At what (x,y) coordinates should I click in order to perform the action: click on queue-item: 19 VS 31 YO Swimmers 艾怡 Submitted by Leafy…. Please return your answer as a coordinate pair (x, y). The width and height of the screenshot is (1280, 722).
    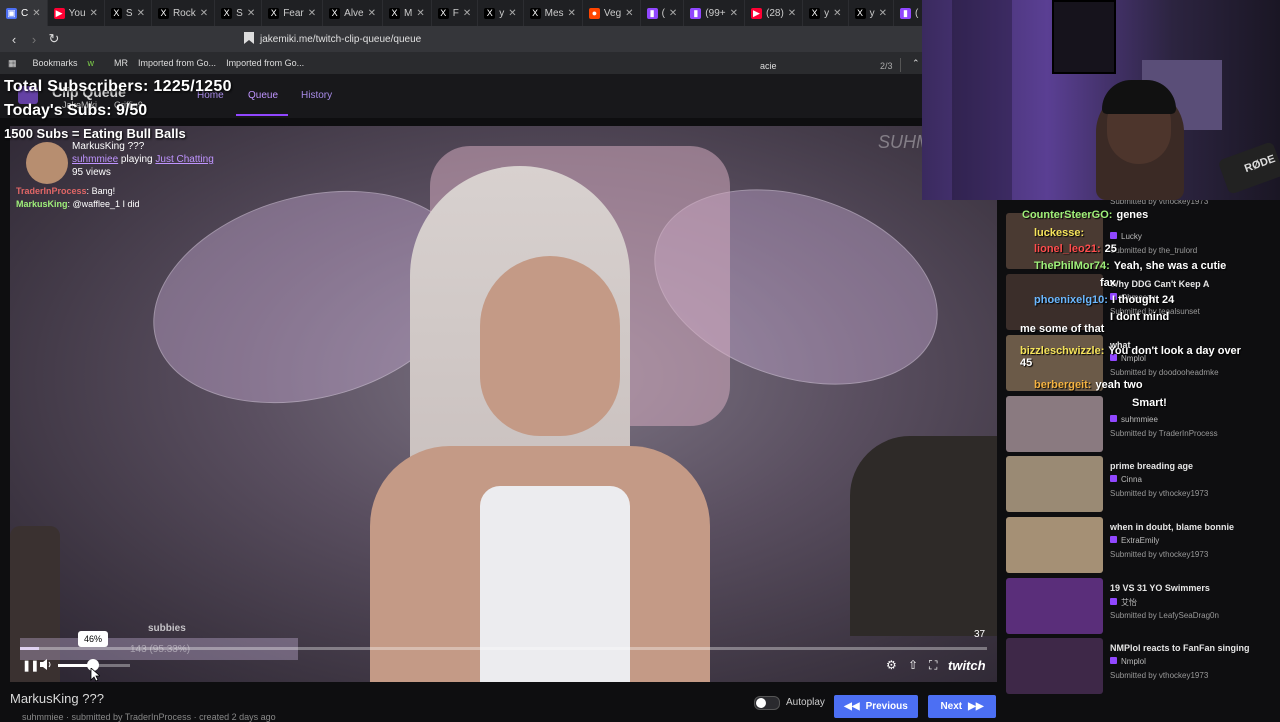
    Looking at the image, I should click on (1141, 606).